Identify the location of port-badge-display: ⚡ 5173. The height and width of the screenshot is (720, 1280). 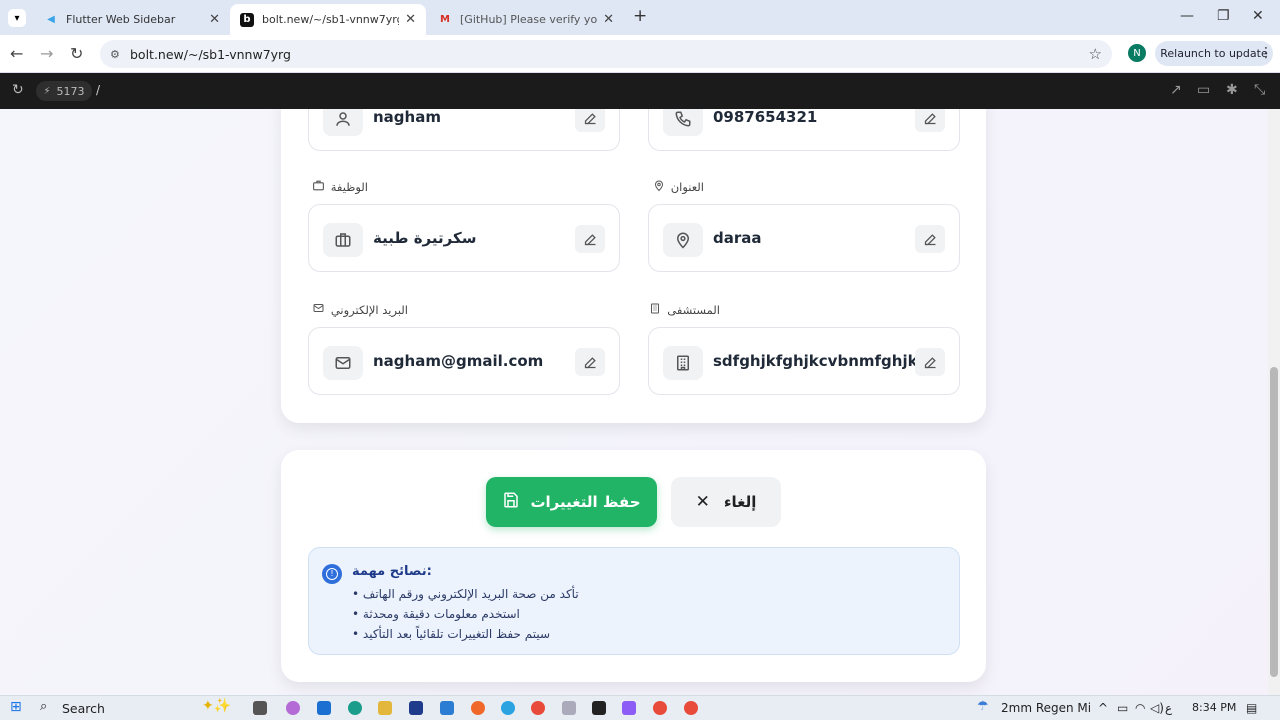
(64, 91).